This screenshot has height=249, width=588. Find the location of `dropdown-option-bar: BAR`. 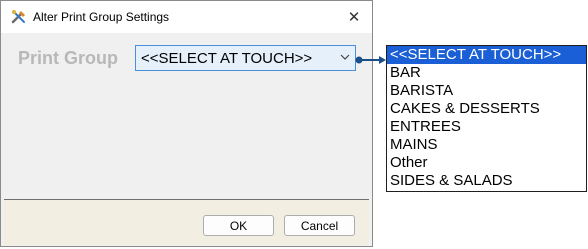

dropdown-option-bar: BAR is located at coordinates (486, 73).